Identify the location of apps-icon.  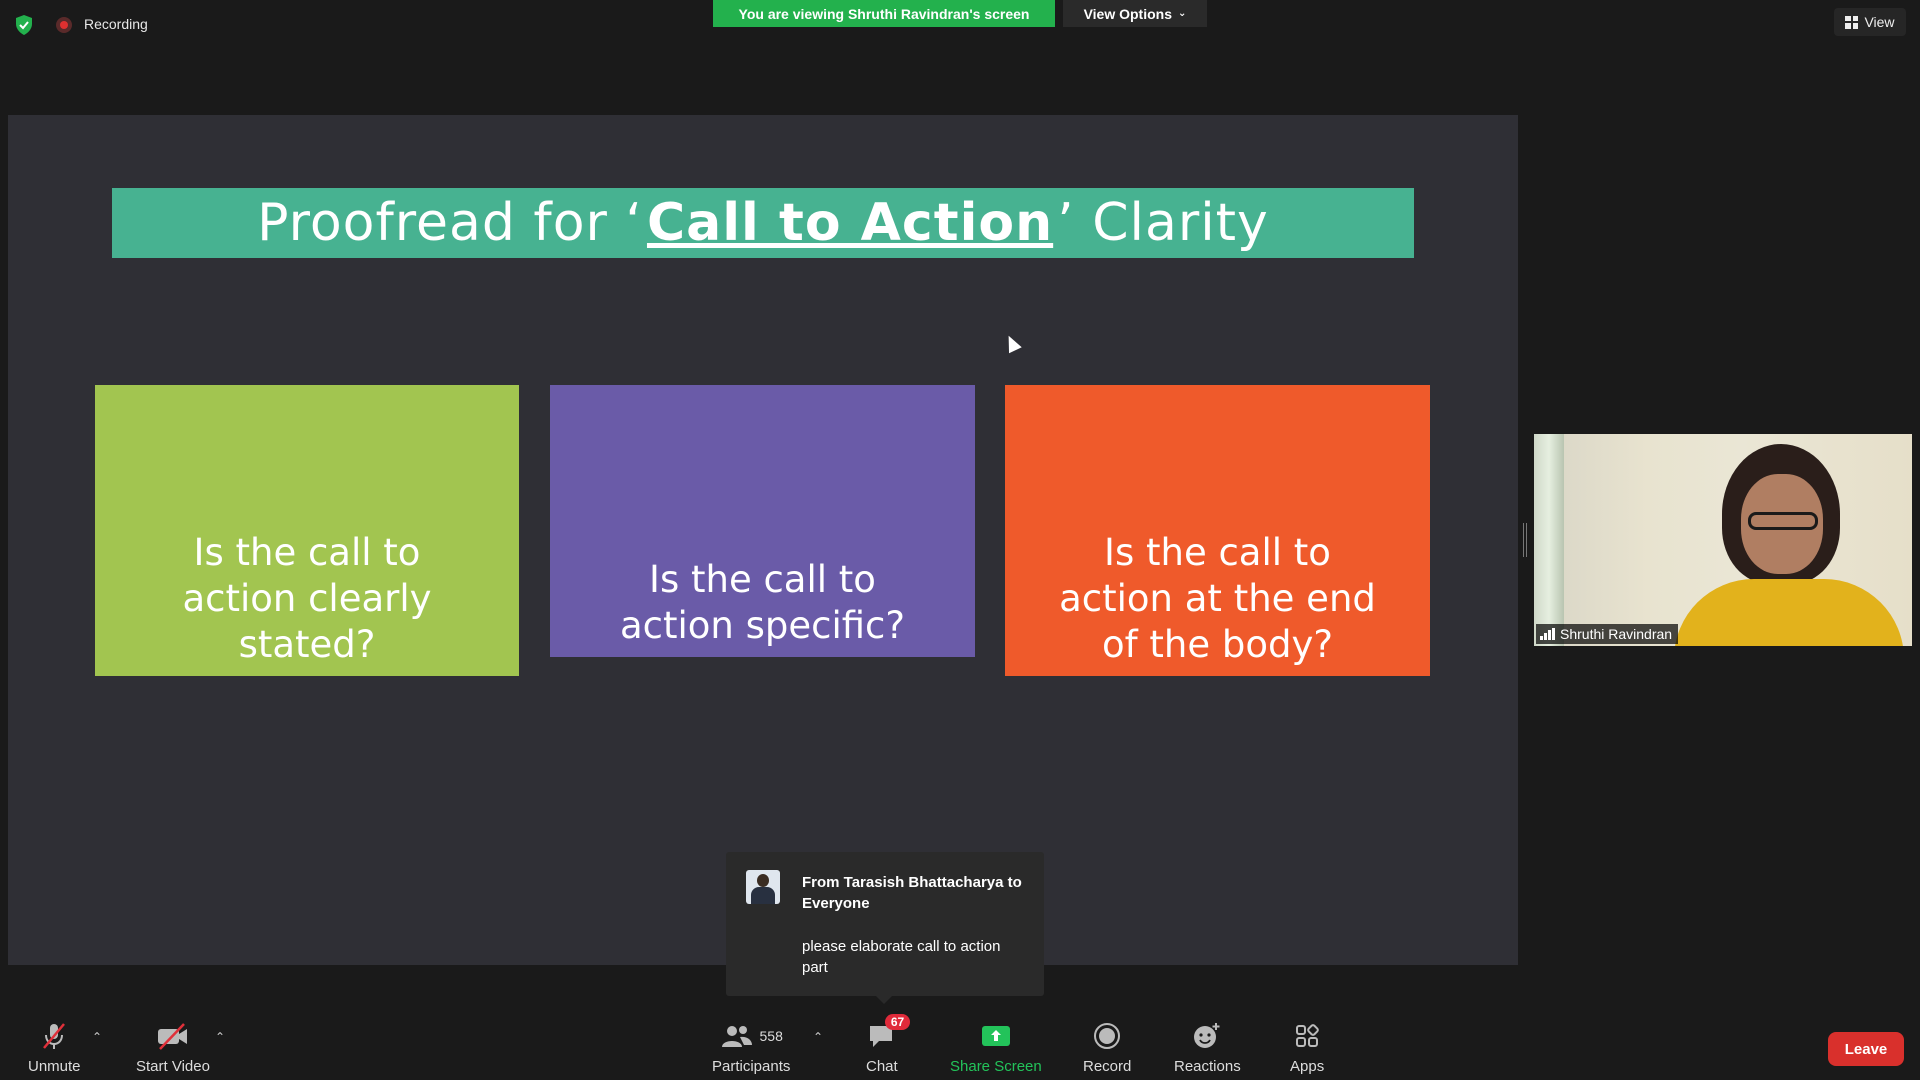
(1307, 1036).